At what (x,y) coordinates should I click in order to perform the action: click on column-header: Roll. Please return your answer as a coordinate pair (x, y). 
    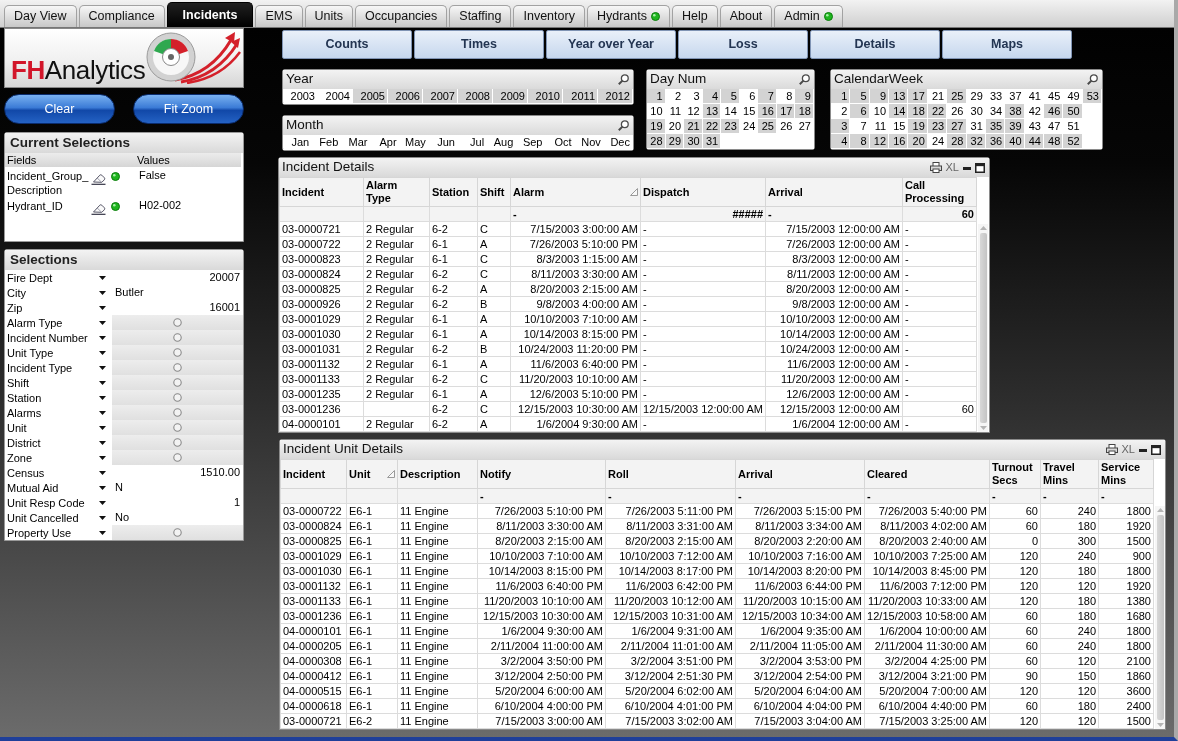
    Looking at the image, I should click on (670, 474).